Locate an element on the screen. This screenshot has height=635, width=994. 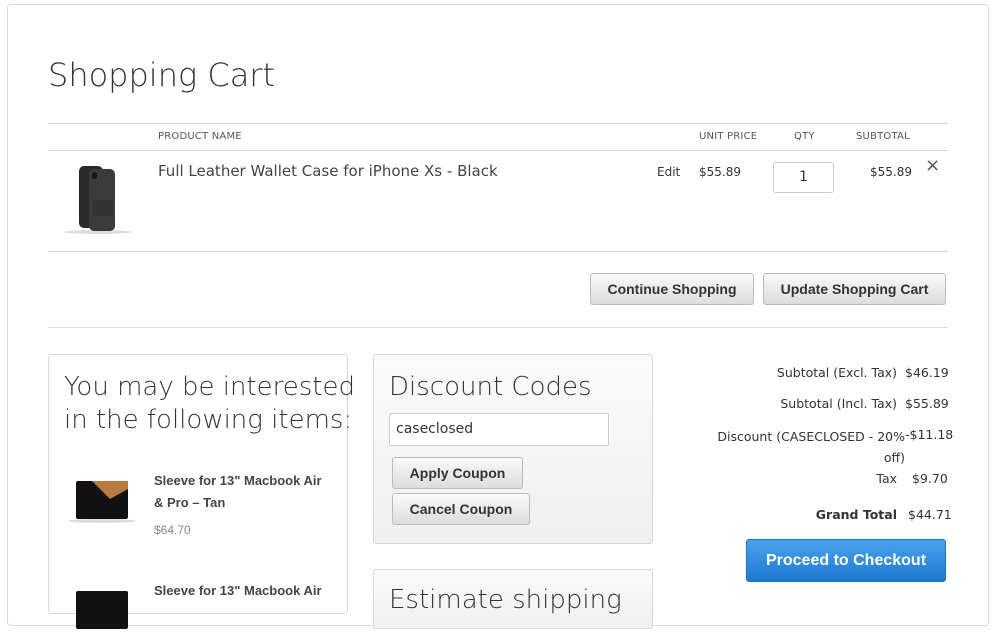
cancel-coupon-button: Cancel Coupon is located at coordinates (461, 509).